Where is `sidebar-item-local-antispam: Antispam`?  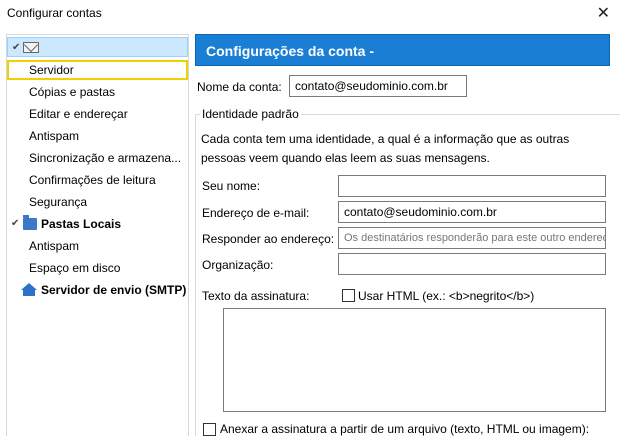
sidebar-item-local-antispam: Antispam is located at coordinates (97, 246).